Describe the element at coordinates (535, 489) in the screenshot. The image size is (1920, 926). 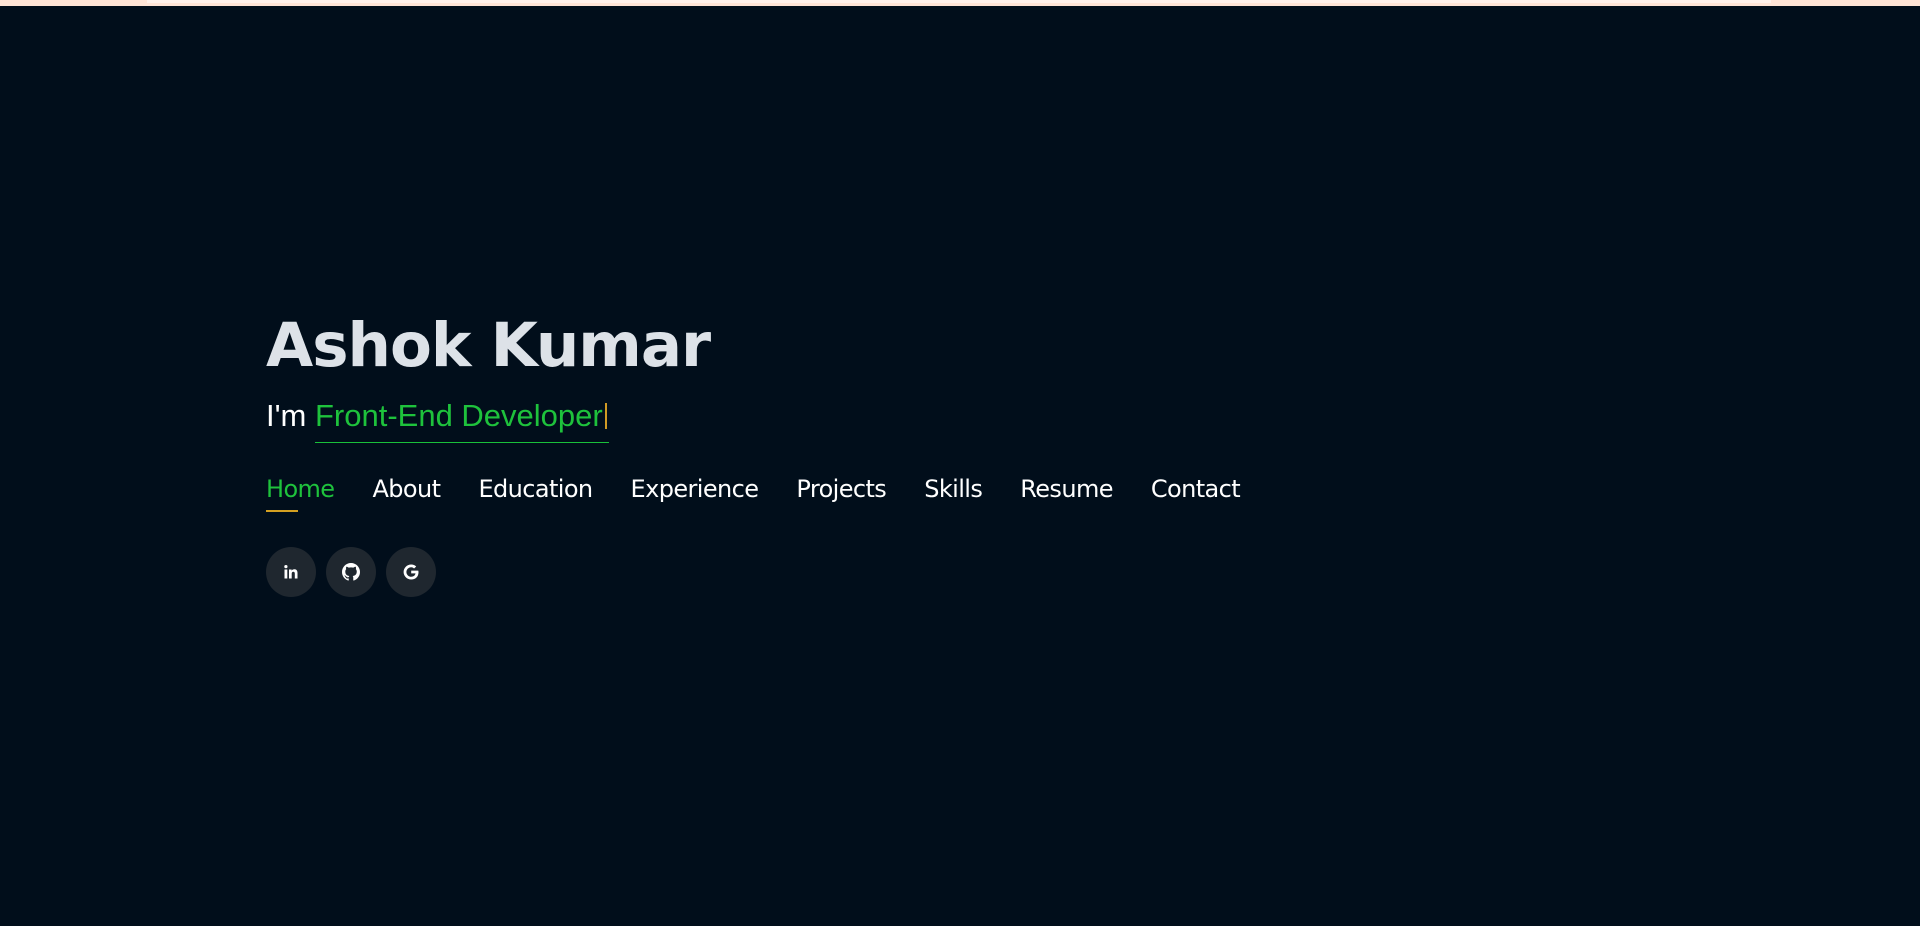
I see `nav-link-education: Education` at that location.